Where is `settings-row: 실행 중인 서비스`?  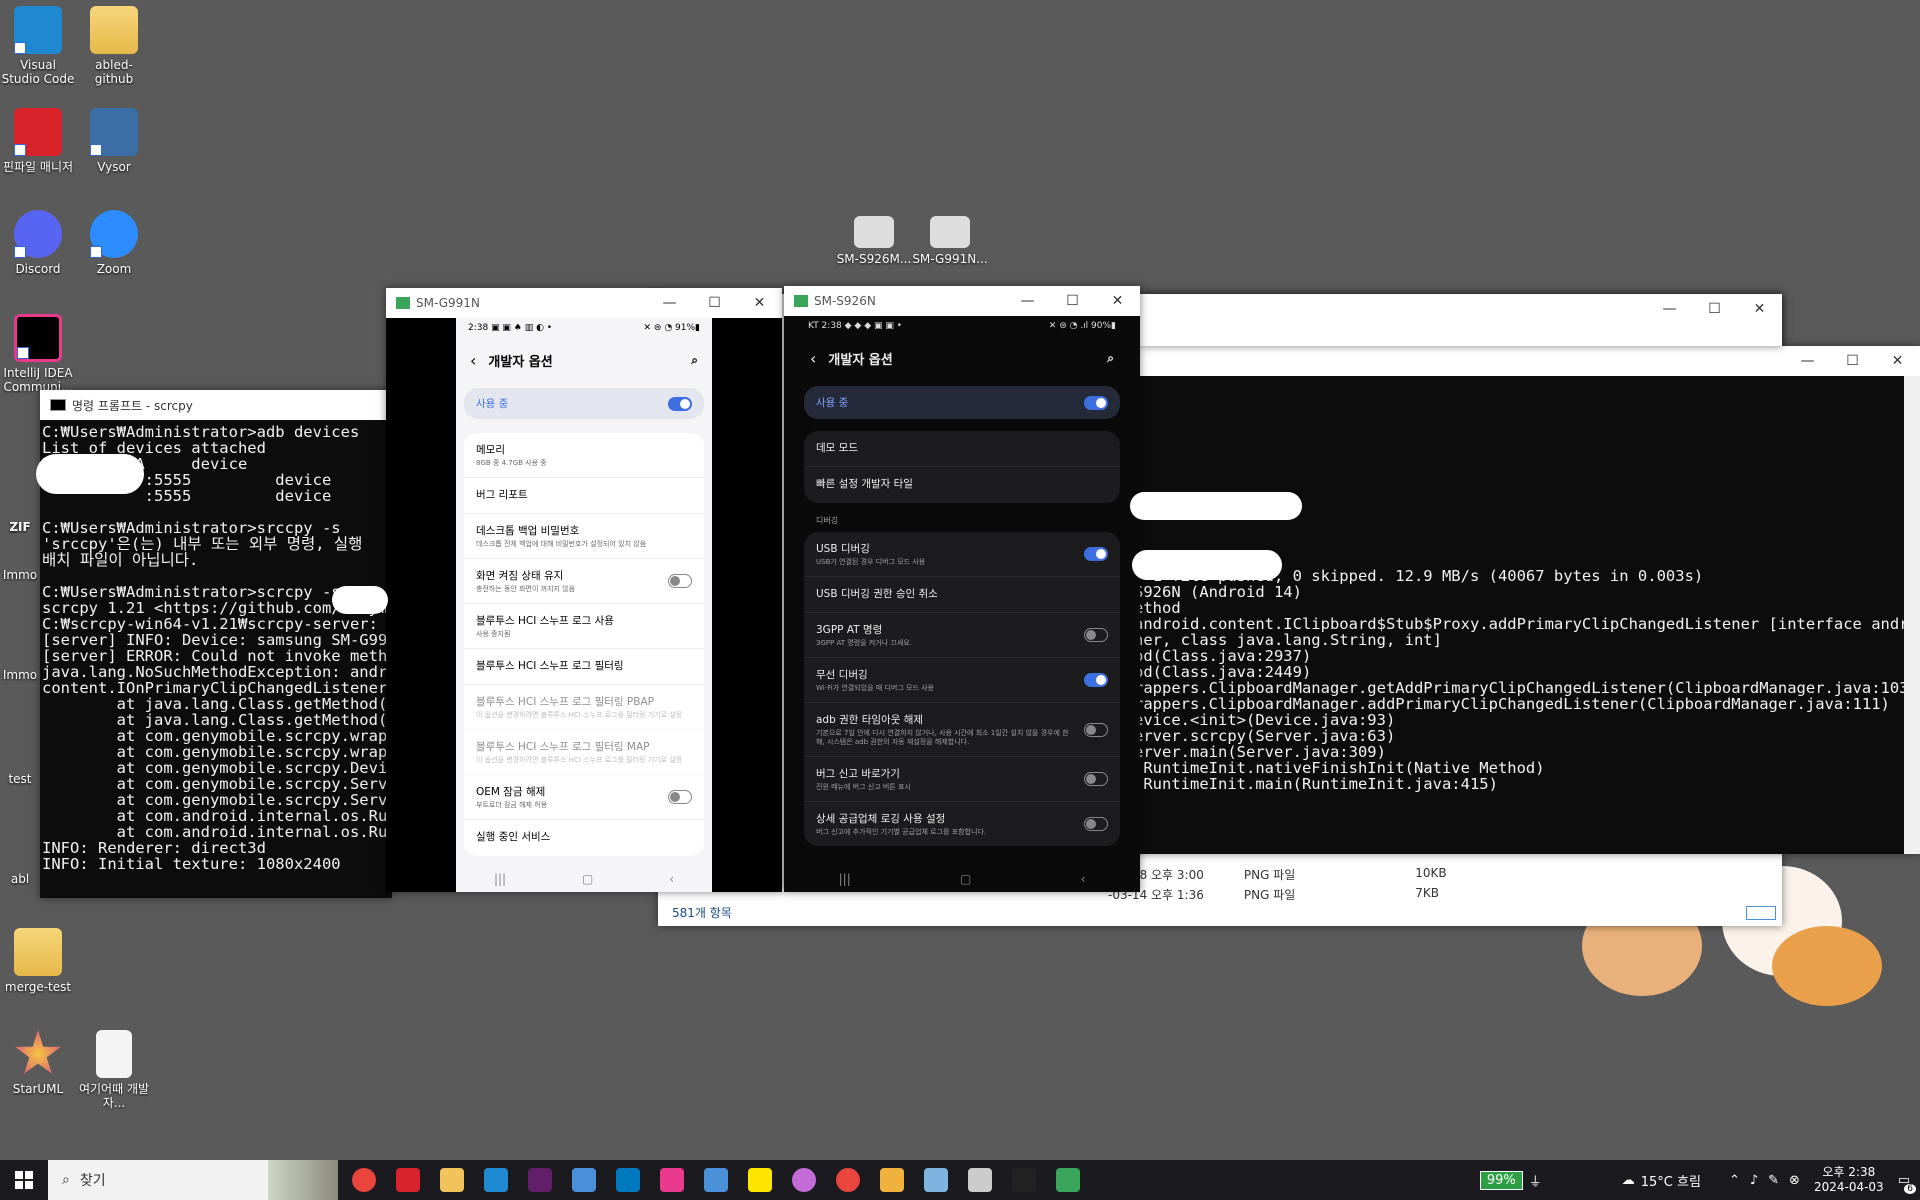
settings-row: 실행 중인 서비스 is located at coordinates (584, 838).